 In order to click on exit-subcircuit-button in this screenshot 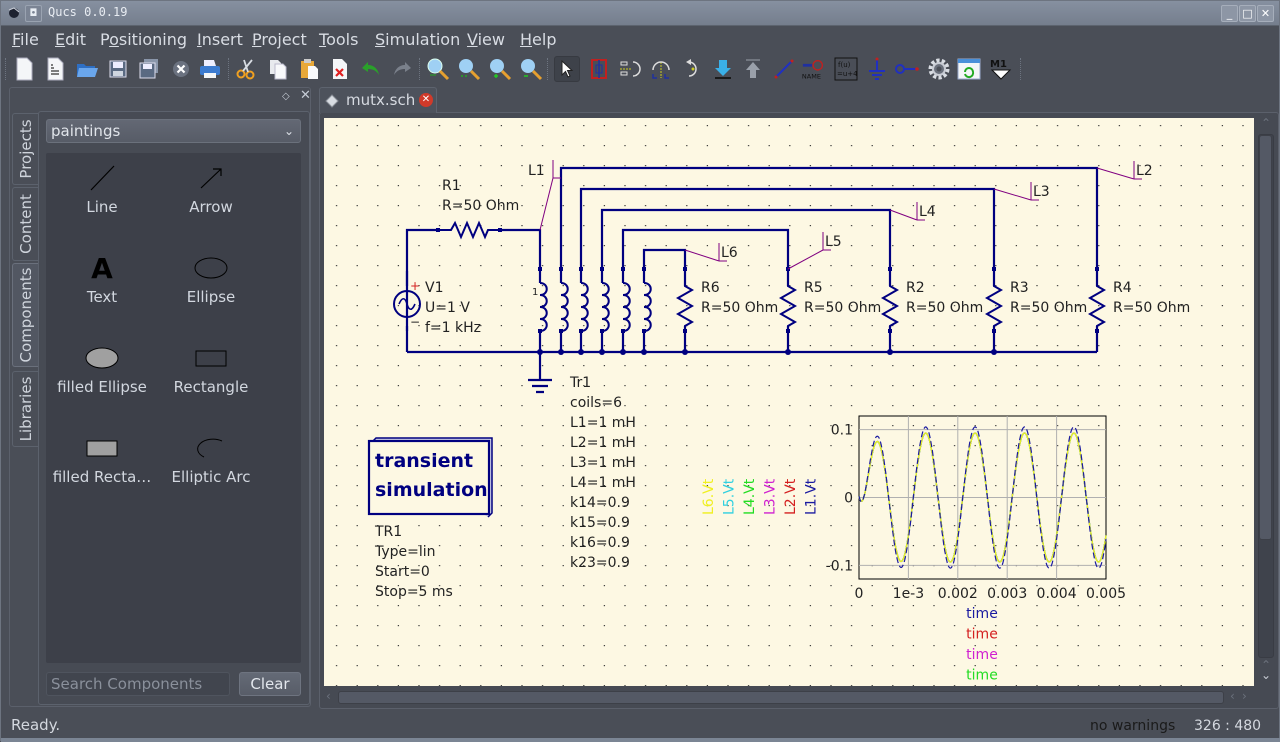, I will do `click(753, 69)`.